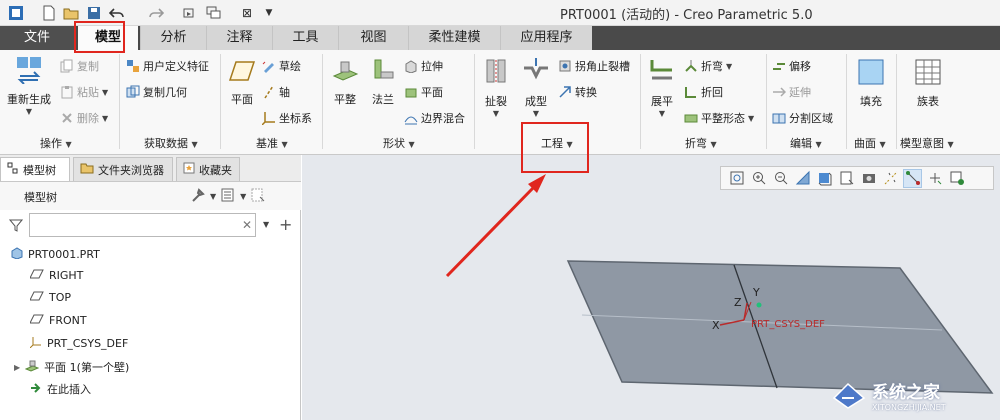 Image resolution: width=1000 pixels, height=420 pixels. I want to click on group-label-datum: 基准 ▼, so click(272, 143).